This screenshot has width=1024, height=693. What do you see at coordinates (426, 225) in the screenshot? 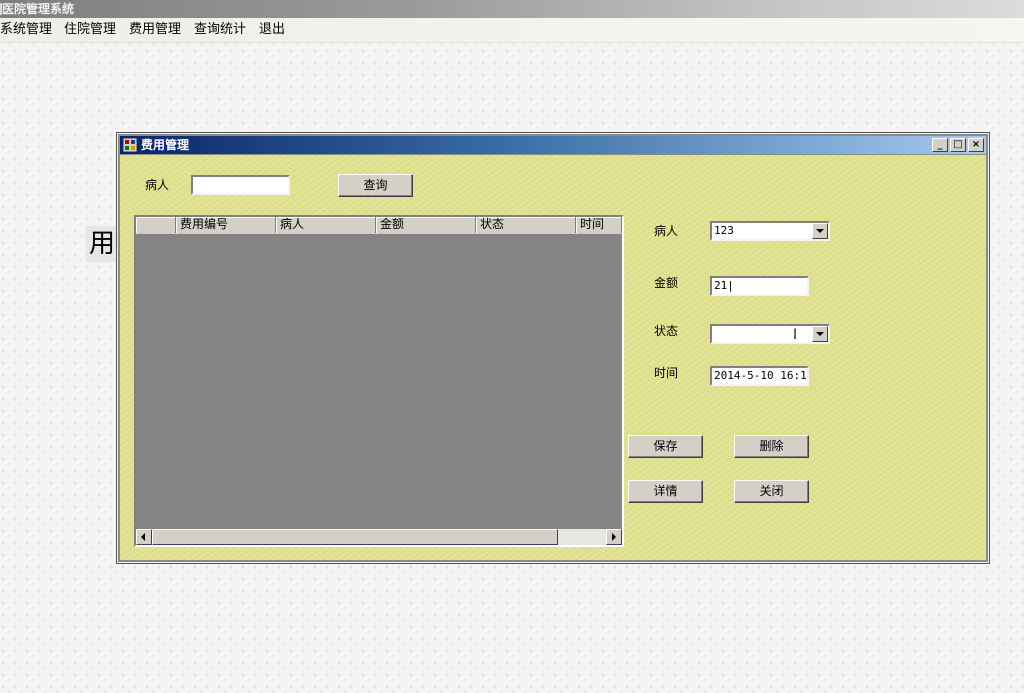
I see `column-amount: 金额` at bounding box center [426, 225].